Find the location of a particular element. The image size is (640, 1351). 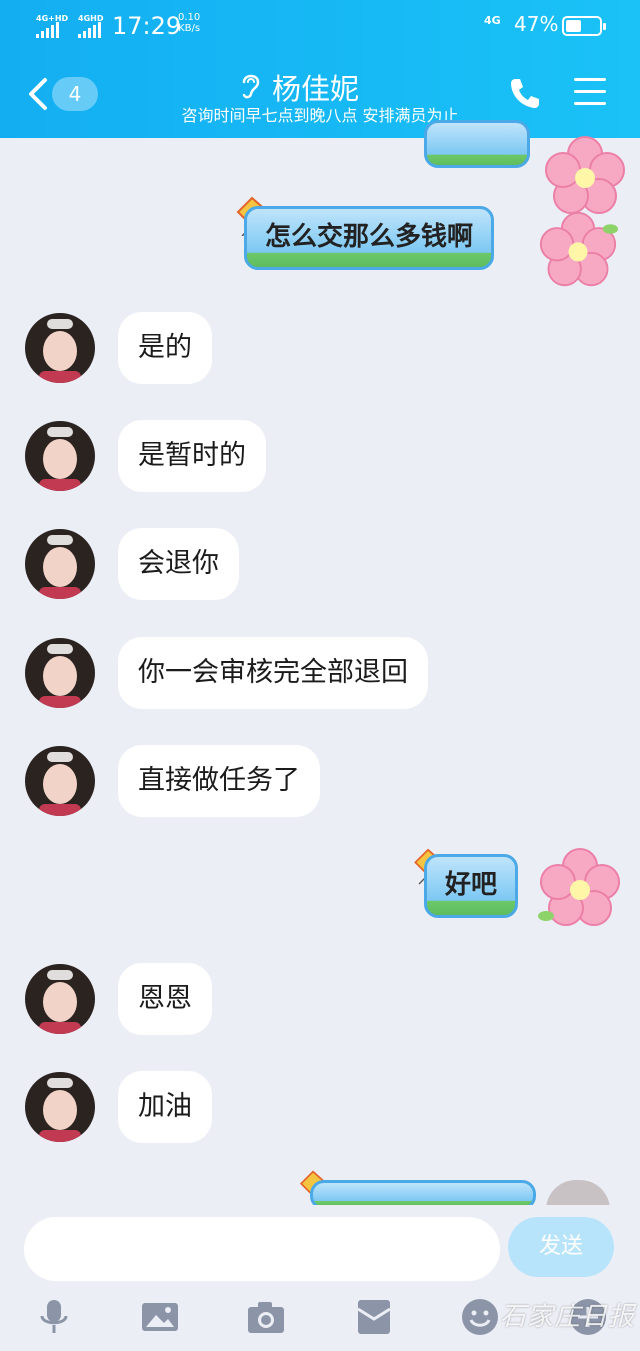

message-bubble-in: 直接做任务了 is located at coordinates (219, 781).